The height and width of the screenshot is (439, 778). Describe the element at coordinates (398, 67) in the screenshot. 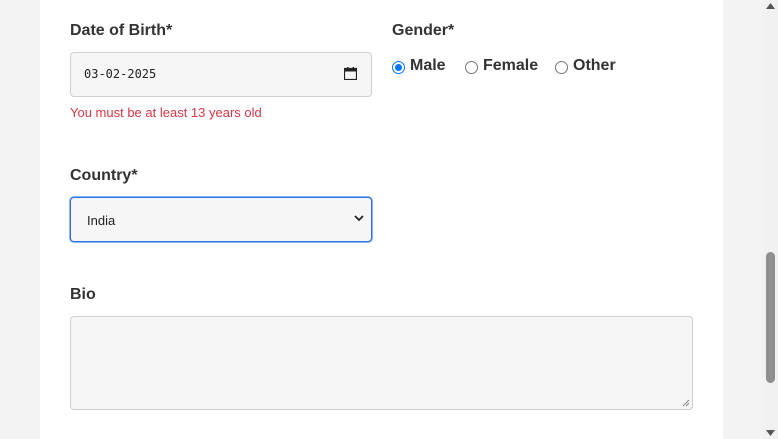

I see `gender-radio-male` at that location.